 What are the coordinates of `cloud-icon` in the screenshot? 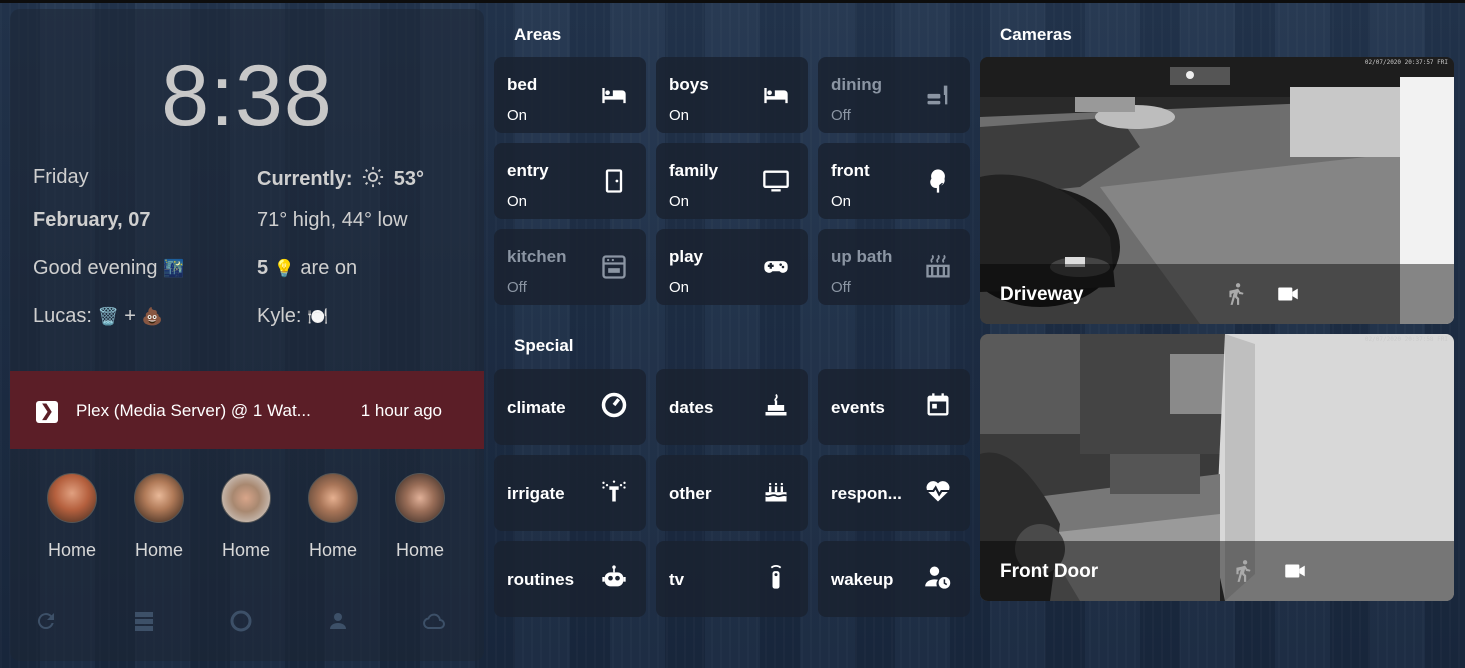 It's located at (434, 621).